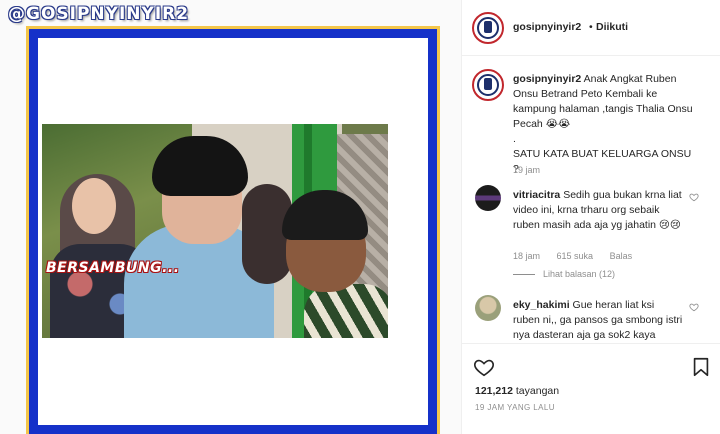  I want to click on header-username: gosipnyinyir2, so click(547, 27).